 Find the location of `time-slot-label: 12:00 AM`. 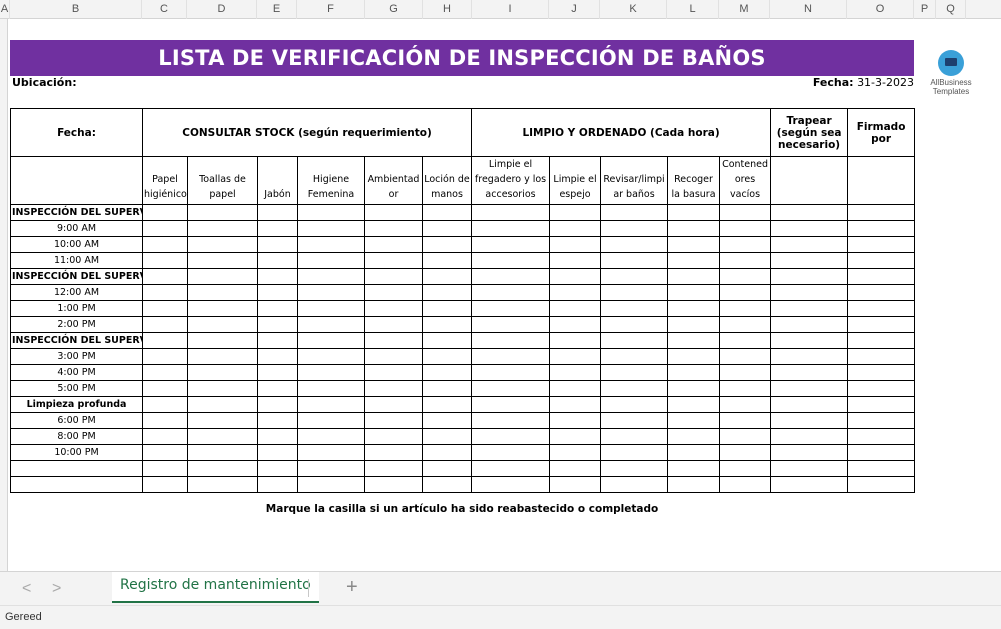

time-slot-label: 12:00 AM is located at coordinates (76, 292).